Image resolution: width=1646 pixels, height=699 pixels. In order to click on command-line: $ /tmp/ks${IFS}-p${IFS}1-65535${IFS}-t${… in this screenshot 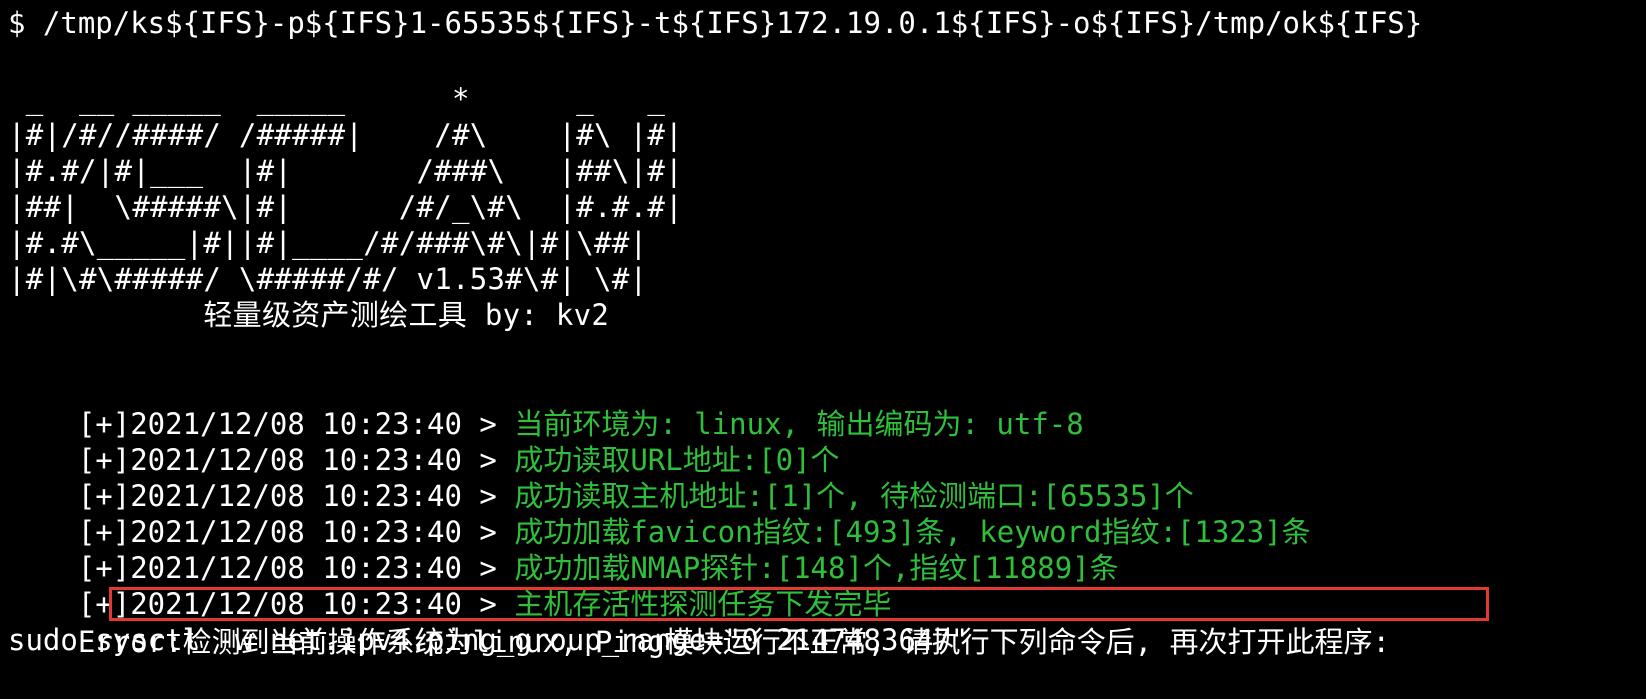, I will do `click(715, 23)`.